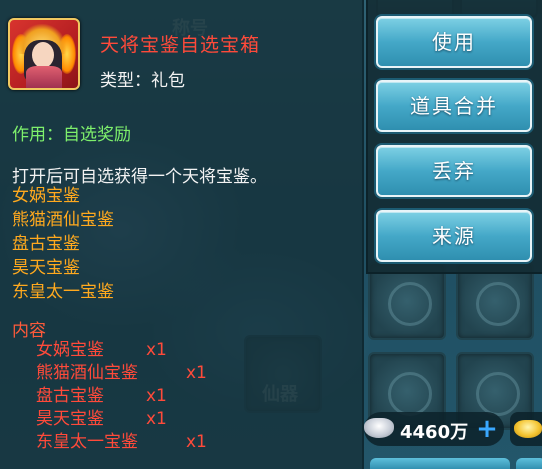 Image resolution: width=542 pixels, height=469 pixels. What do you see at coordinates (180, 45) in the screenshot?
I see `item-title: 天将宝鉴自选宝箱` at bounding box center [180, 45].